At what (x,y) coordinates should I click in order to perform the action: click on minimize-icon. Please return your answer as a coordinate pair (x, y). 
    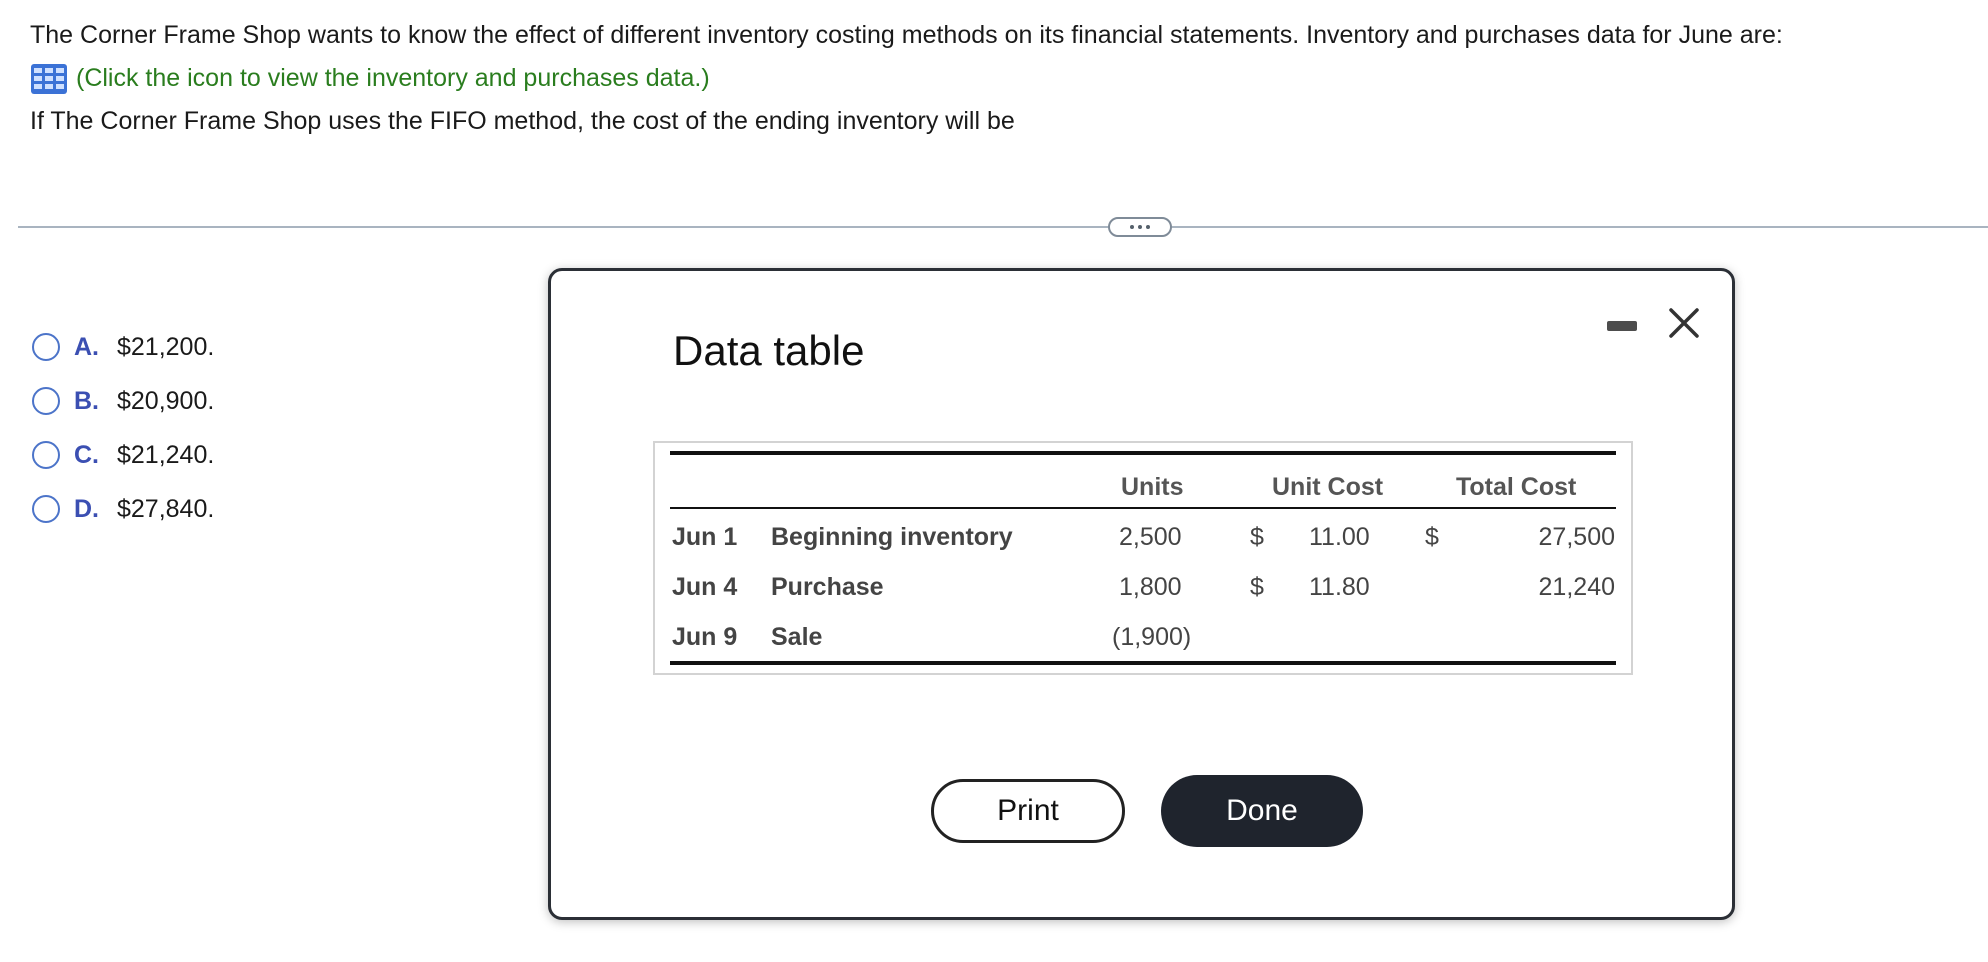
    Looking at the image, I should click on (1622, 326).